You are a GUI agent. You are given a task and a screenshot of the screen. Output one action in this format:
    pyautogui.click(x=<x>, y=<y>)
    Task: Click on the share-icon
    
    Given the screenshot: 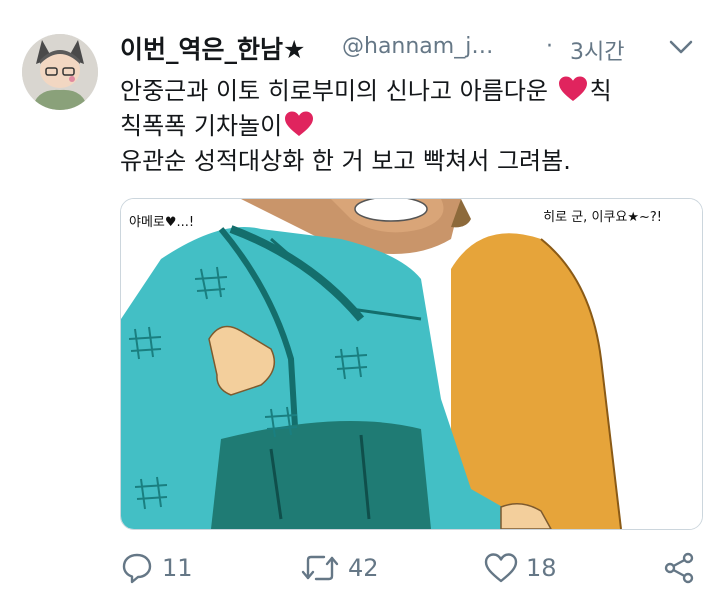 What is the action you would take?
    pyautogui.click(x=679, y=568)
    